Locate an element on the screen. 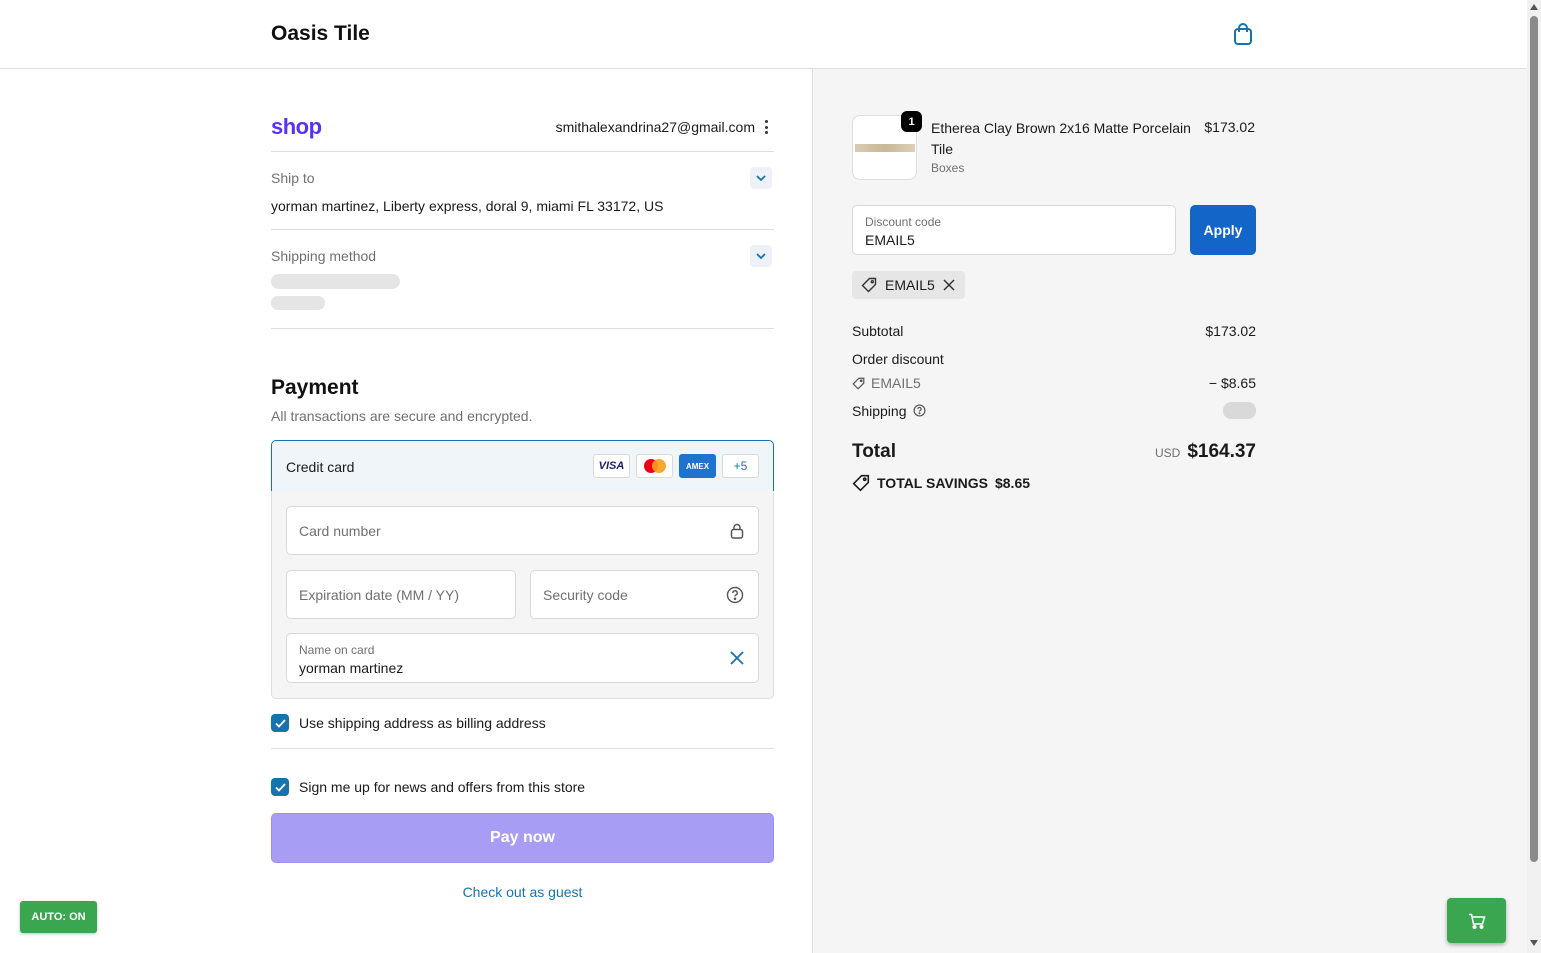 This screenshot has height=953, width=1541. name-on-card-label: Name on card is located at coordinates (337, 650).